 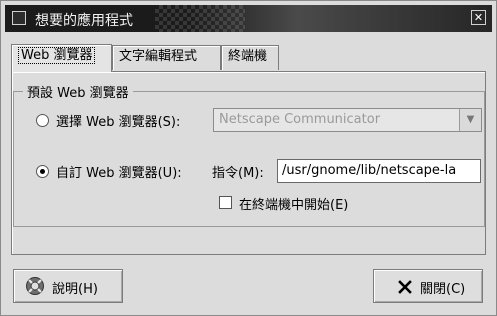 I want to click on command-input, so click(x=379, y=170).